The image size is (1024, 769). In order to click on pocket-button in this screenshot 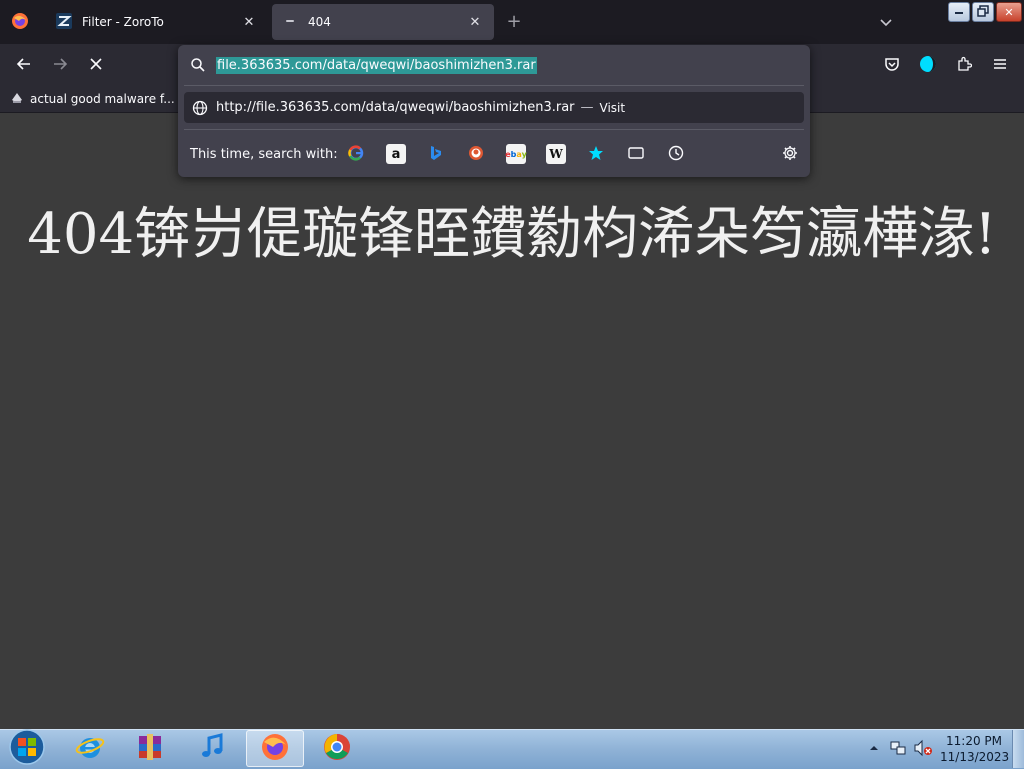, I will do `click(892, 65)`.